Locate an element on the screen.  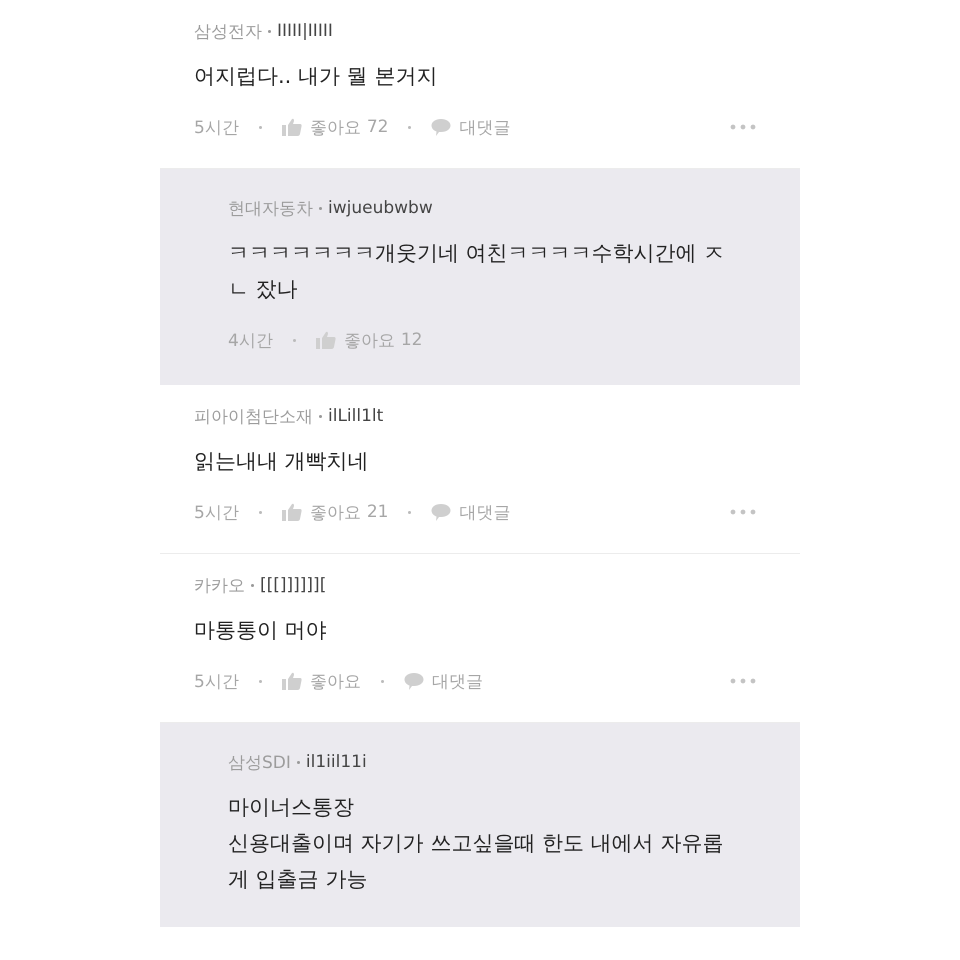
username: IIIII|IIIII is located at coordinates (305, 31).